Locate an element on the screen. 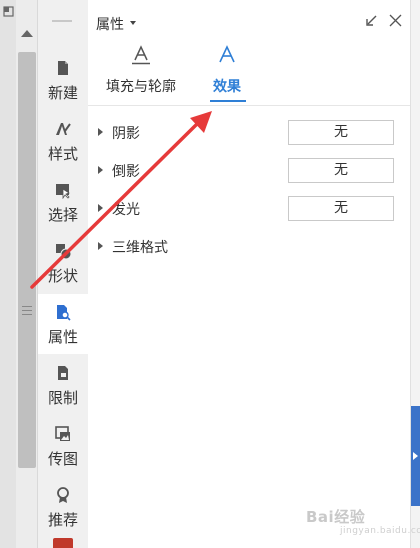  sidebar-item-upload-image: 传图 is located at coordinates (63, 446).